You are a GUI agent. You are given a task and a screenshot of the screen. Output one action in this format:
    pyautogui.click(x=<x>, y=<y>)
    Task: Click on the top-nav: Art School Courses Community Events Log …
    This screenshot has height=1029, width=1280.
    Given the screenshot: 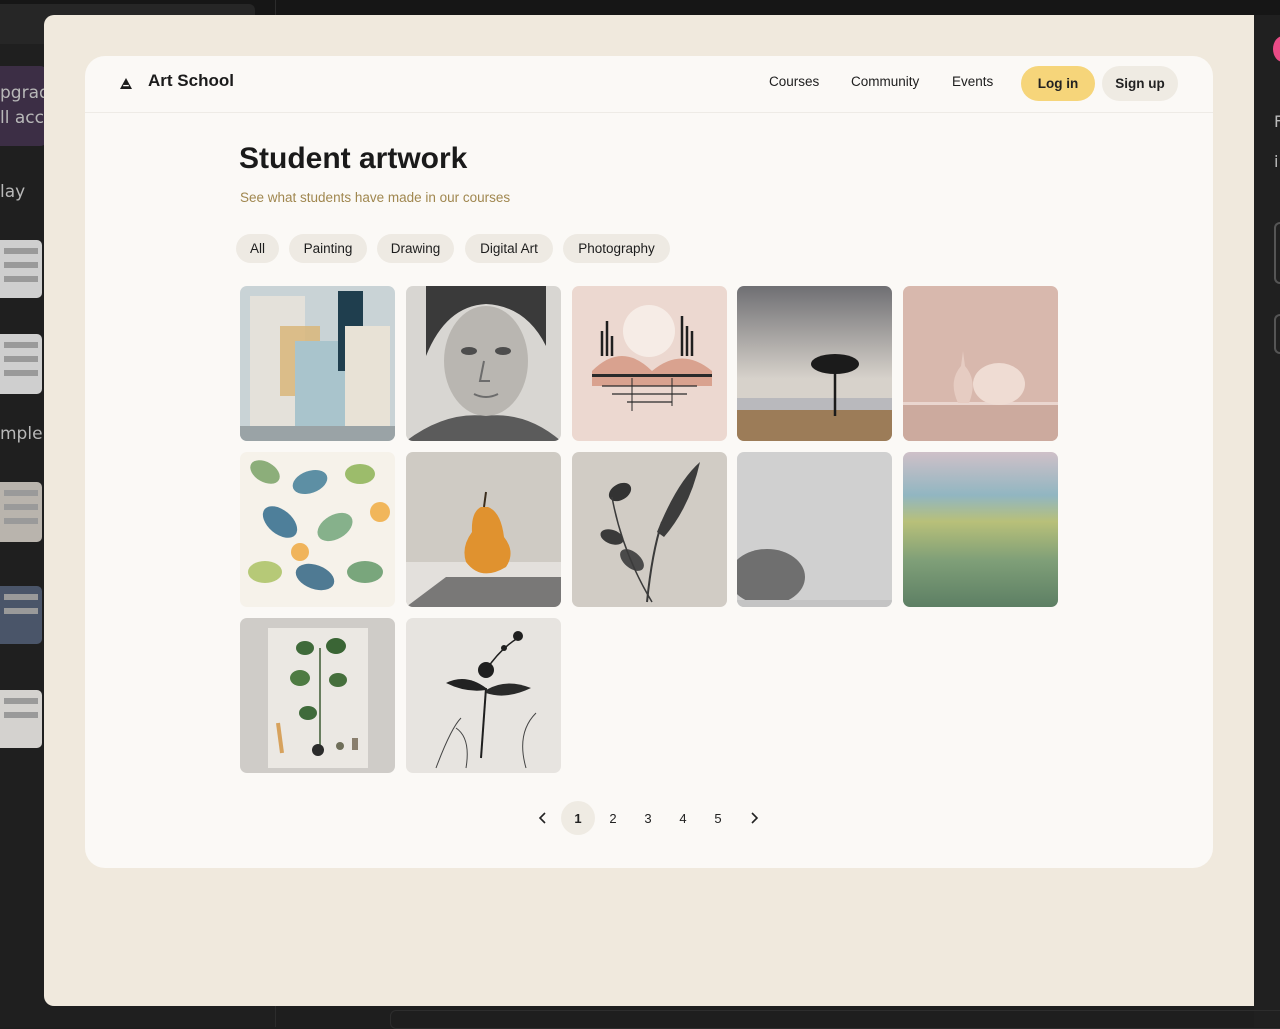 What is the action you would take?
    pyautogui.click(x=649, y=84)
    